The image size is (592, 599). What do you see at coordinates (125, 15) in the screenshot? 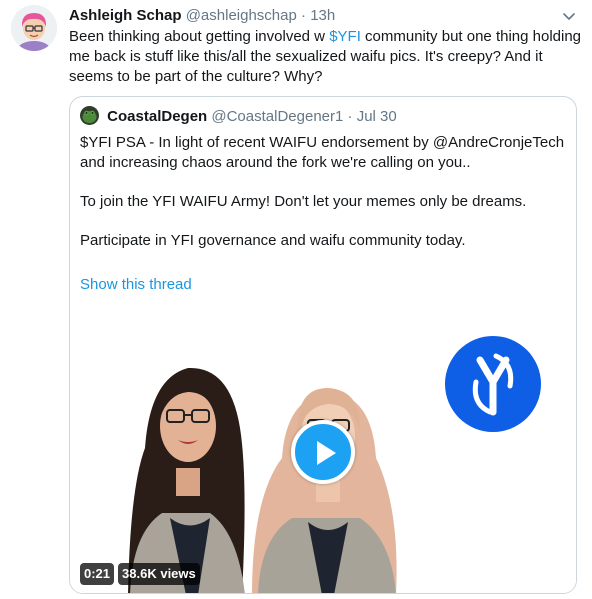
I see `author-name: Ashleigh Schap` at bounding box center [125, 15].